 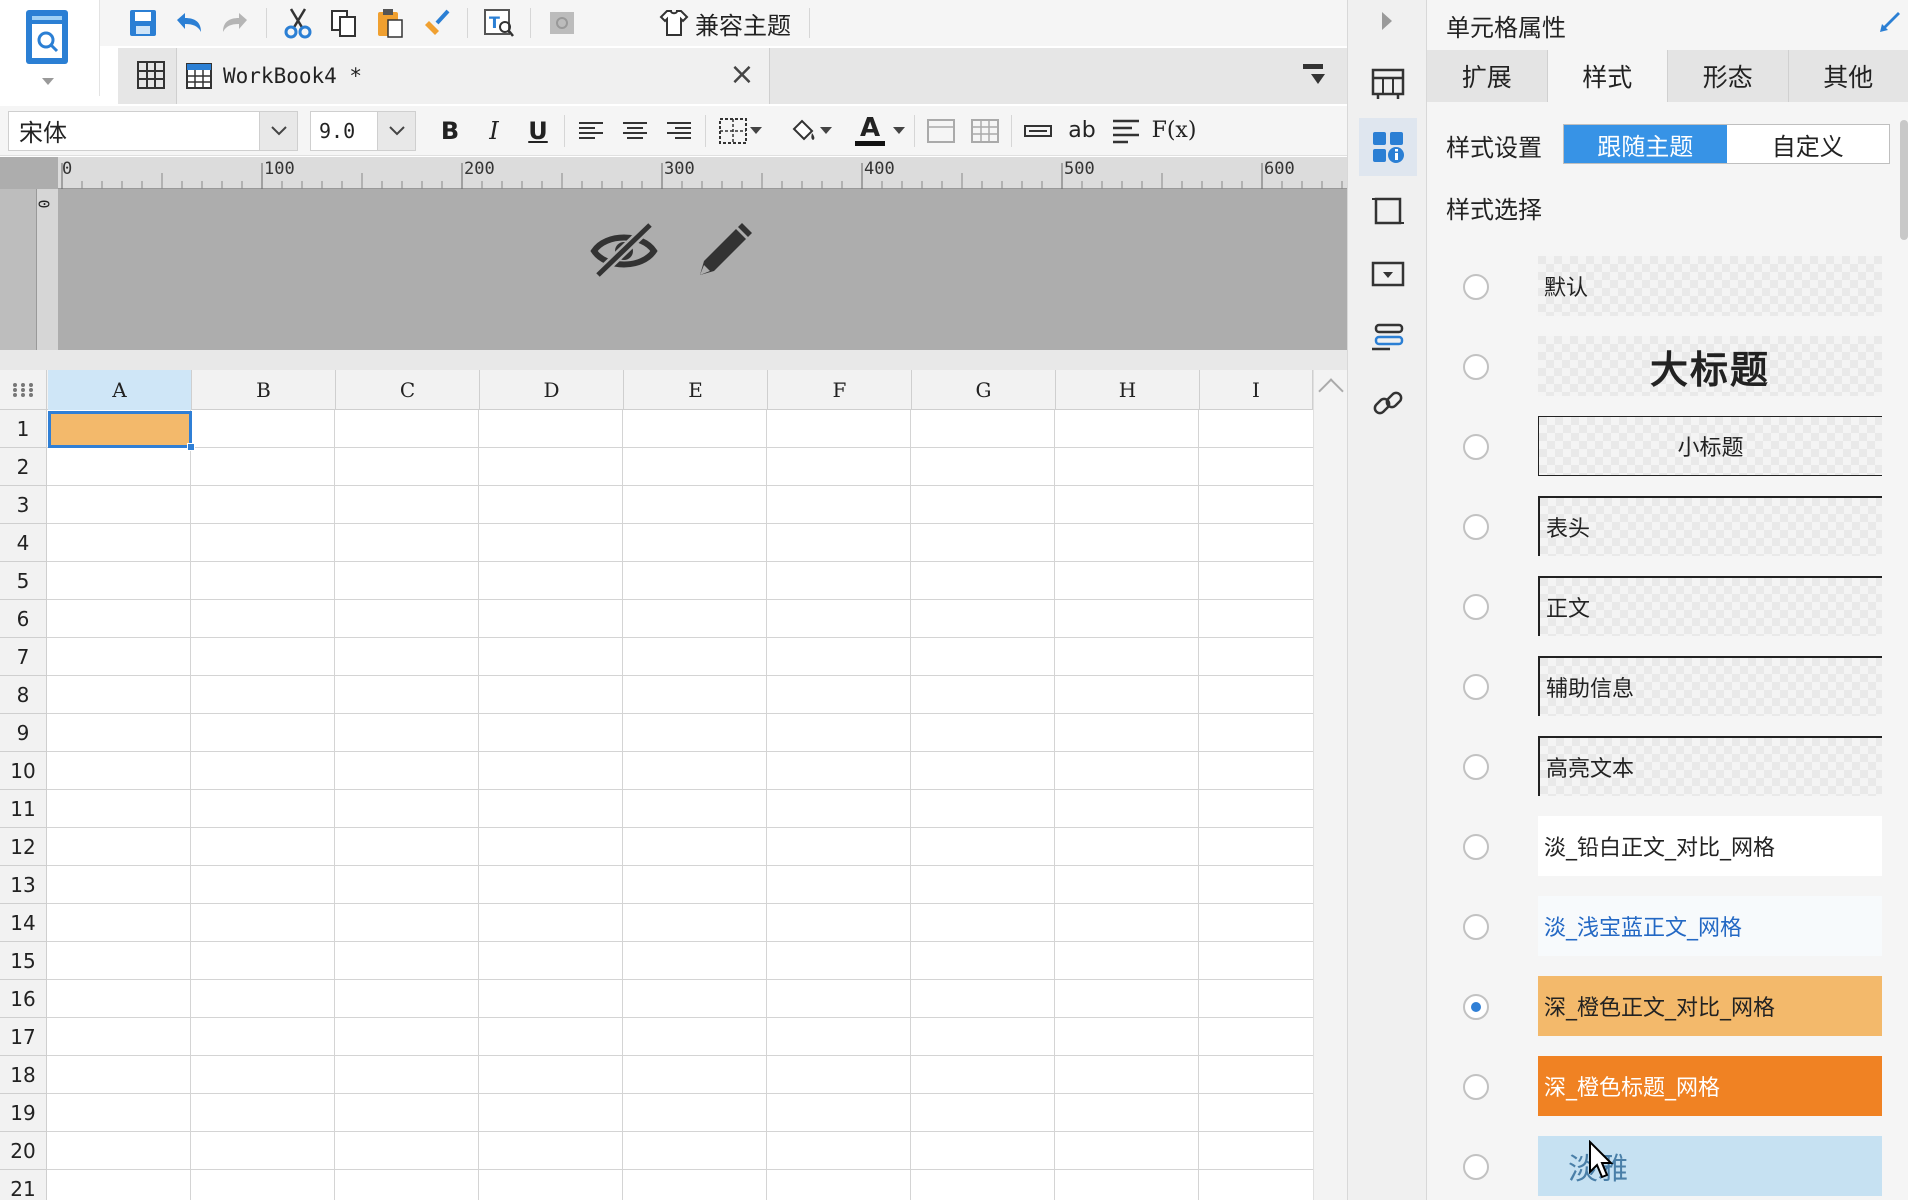 What do you see at coordinates (23, 885) in the screenshot?
I see `row-header: 13` at bounding box center [23, 885].